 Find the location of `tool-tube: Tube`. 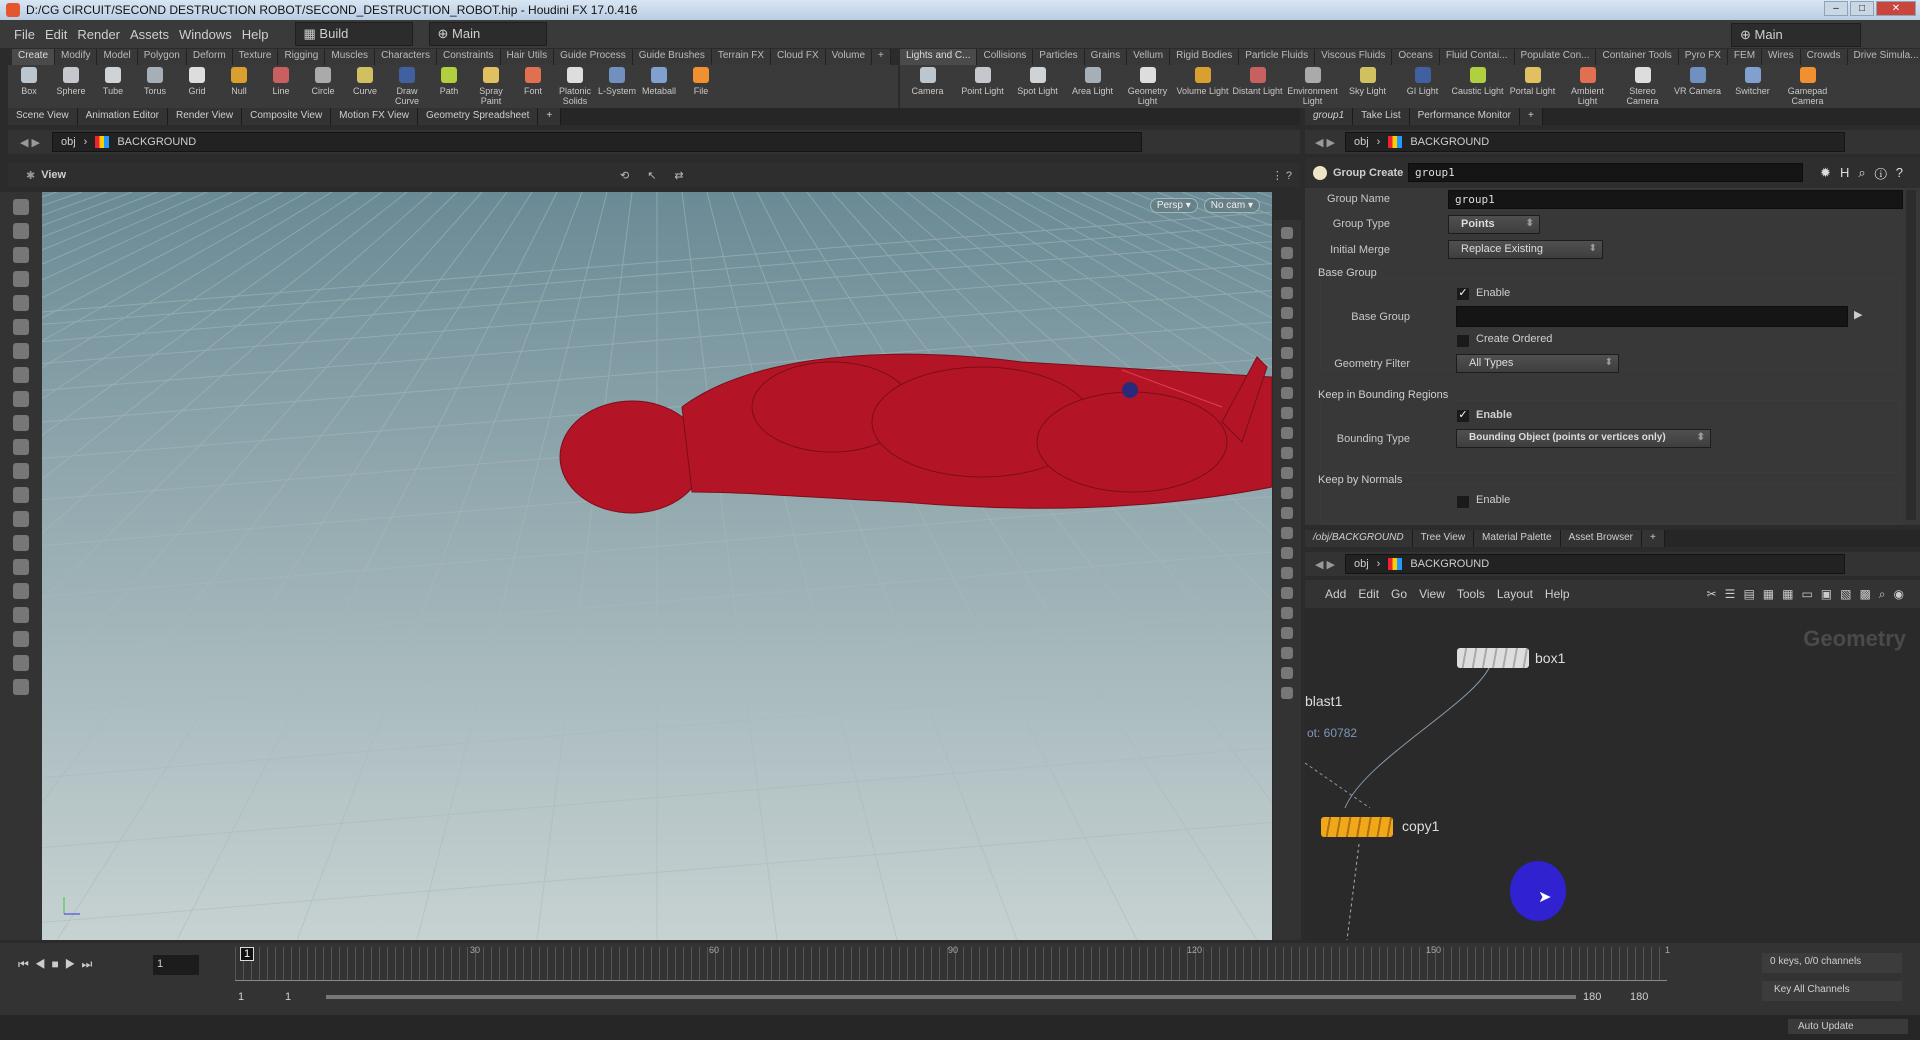

tool-tube: Tube is located at coordinates (113, 86).